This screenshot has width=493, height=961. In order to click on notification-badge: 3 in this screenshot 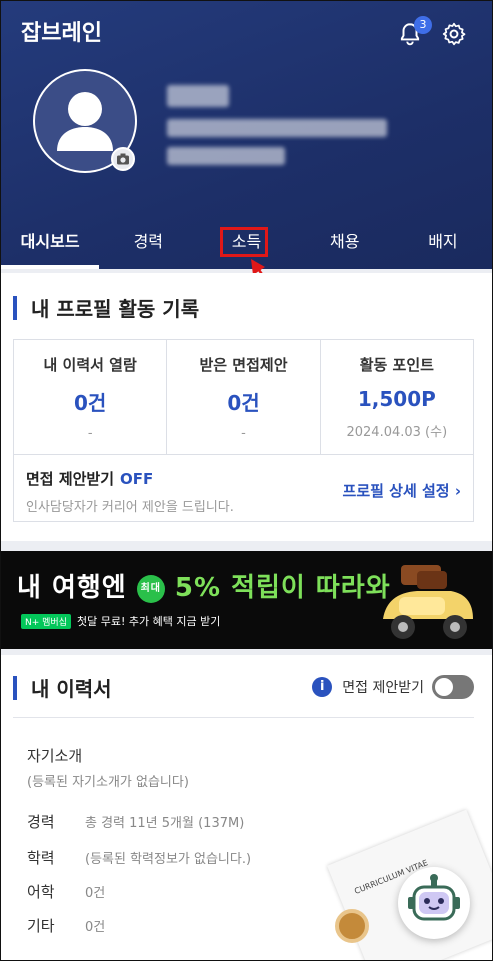, I will do `click(423, 25)`.